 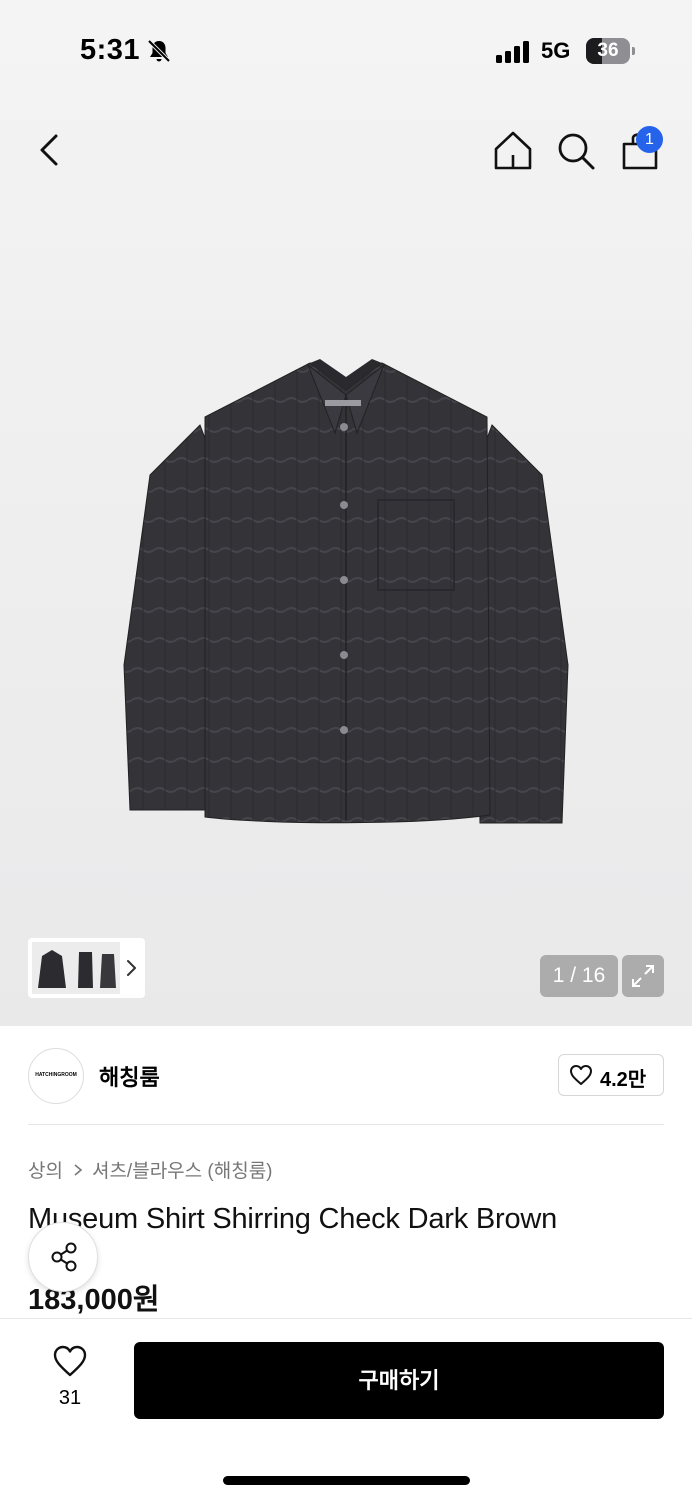 What do you see at coordinates (346, 1124) in the screenshot?
I see `divider` at bounding box center [346, 1124].